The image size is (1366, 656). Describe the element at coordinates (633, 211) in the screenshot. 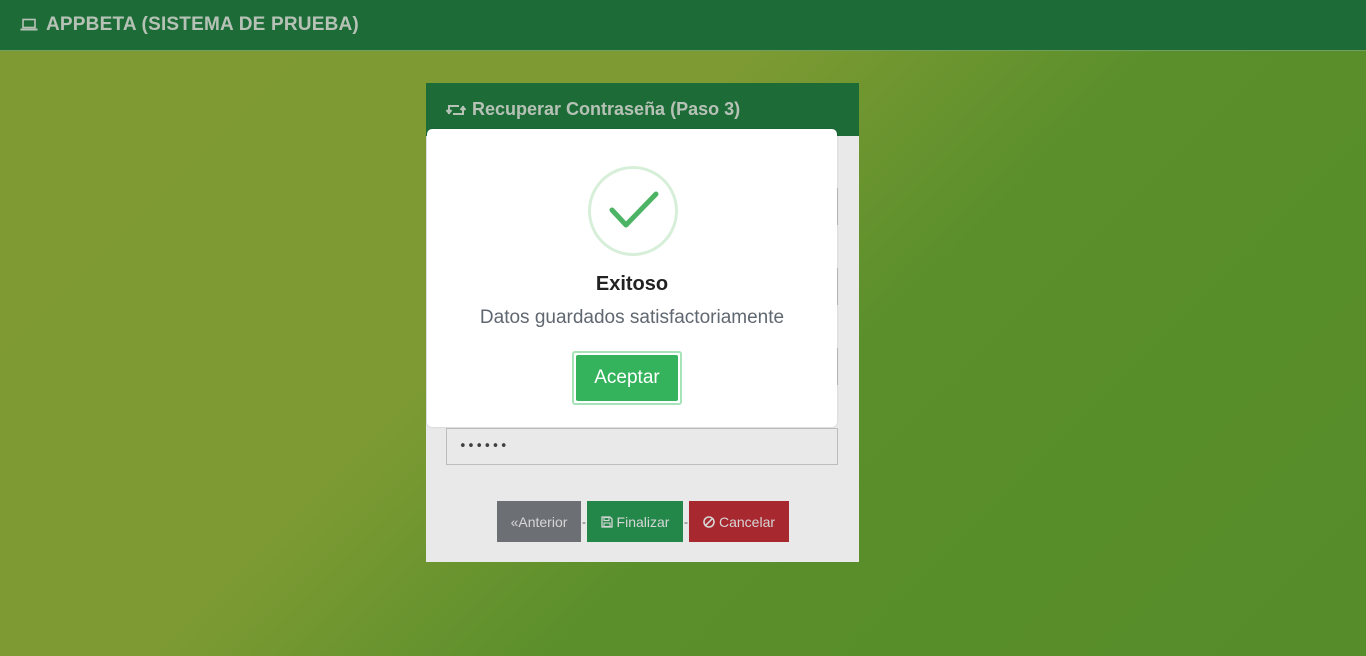

I see `success-check-icon` at that location.